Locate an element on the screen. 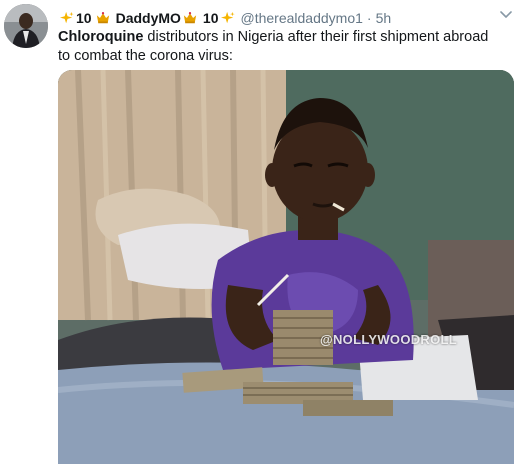  media-watermark: @NOLLYWOODROLL is located at coordinates (388, 339).